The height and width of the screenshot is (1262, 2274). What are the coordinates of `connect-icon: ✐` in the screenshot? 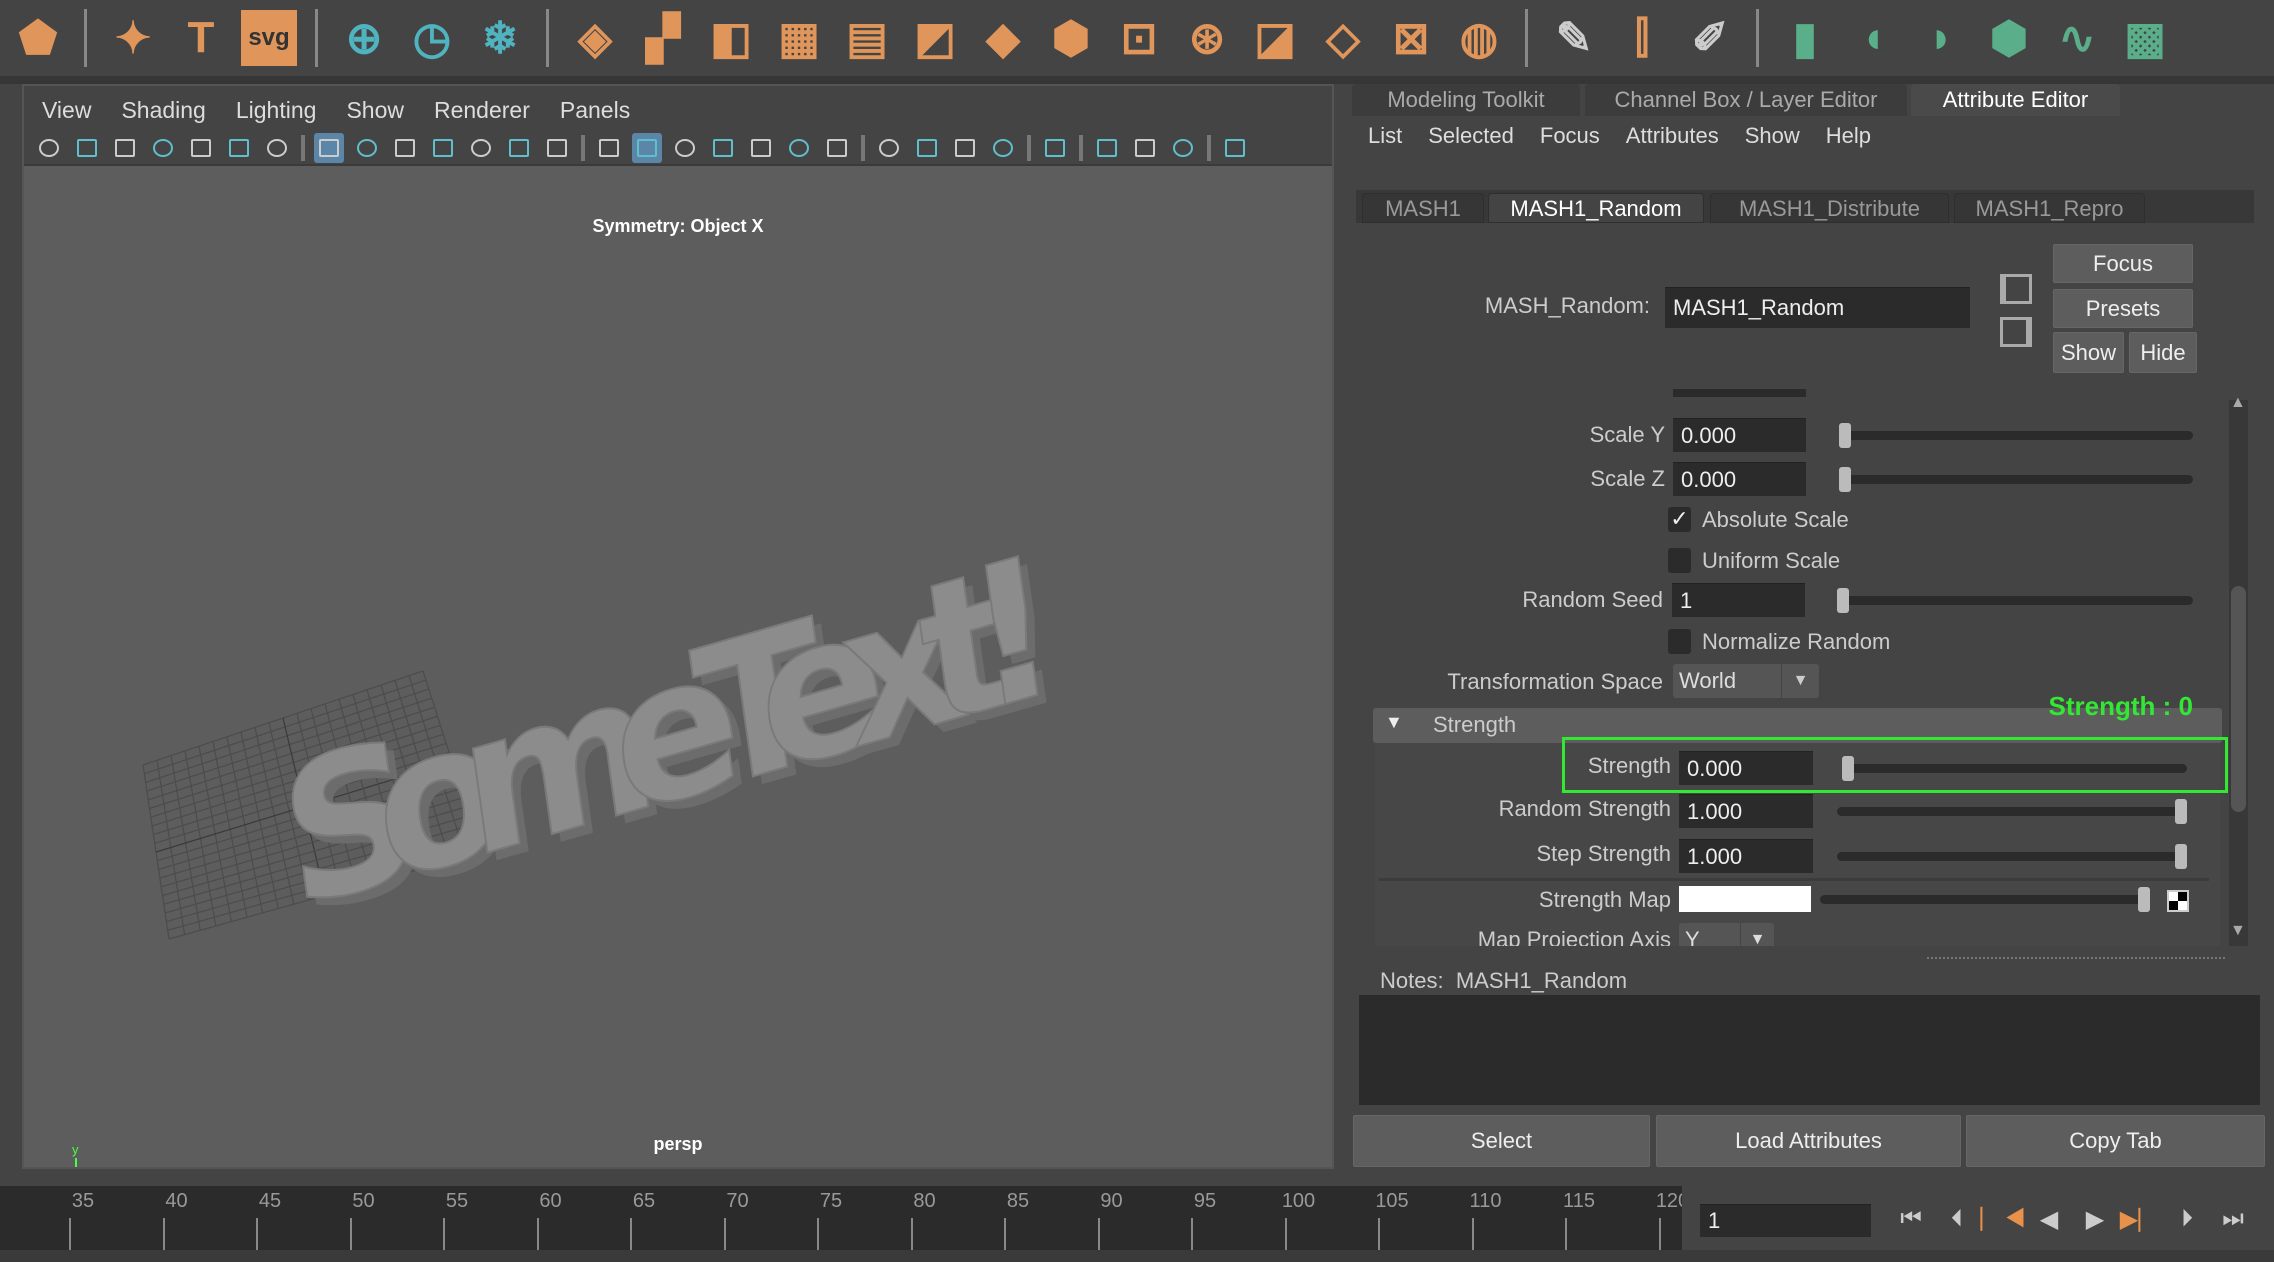 It's located at (1710, 38).